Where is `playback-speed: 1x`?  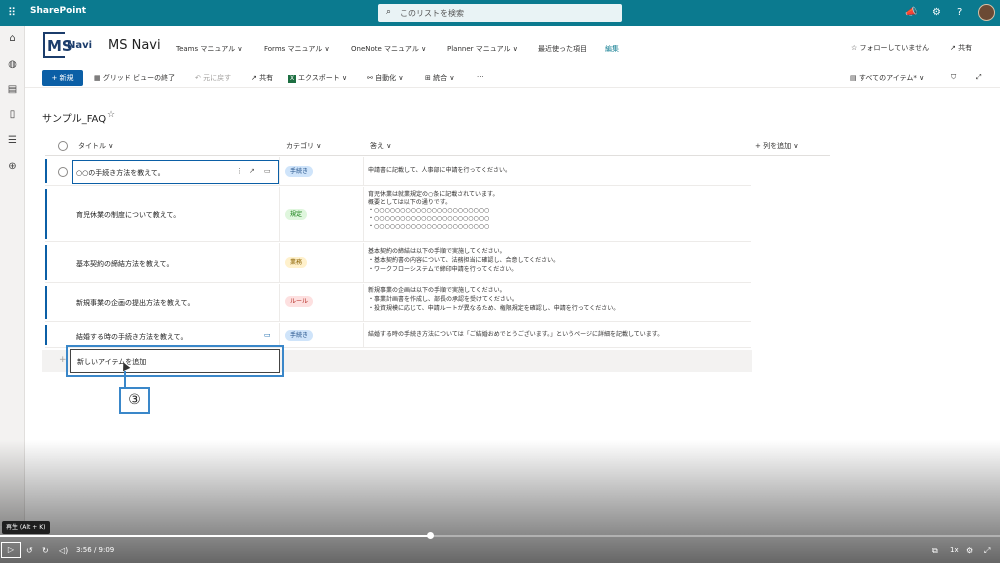 playback-speed: 1x is located at coordinates (954, 550).